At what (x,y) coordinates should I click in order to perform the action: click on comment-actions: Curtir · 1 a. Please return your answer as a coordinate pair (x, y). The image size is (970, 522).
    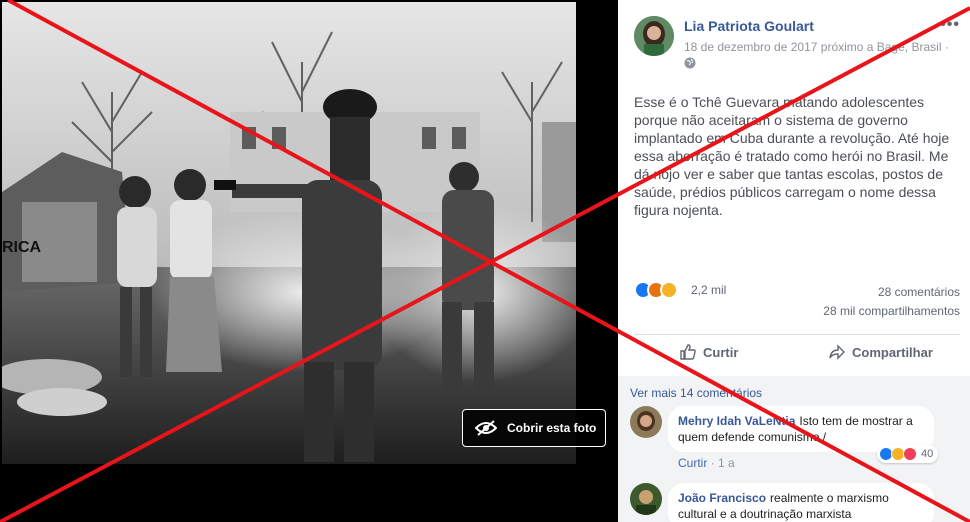
    Looking at the image, I should click on (706, 463).